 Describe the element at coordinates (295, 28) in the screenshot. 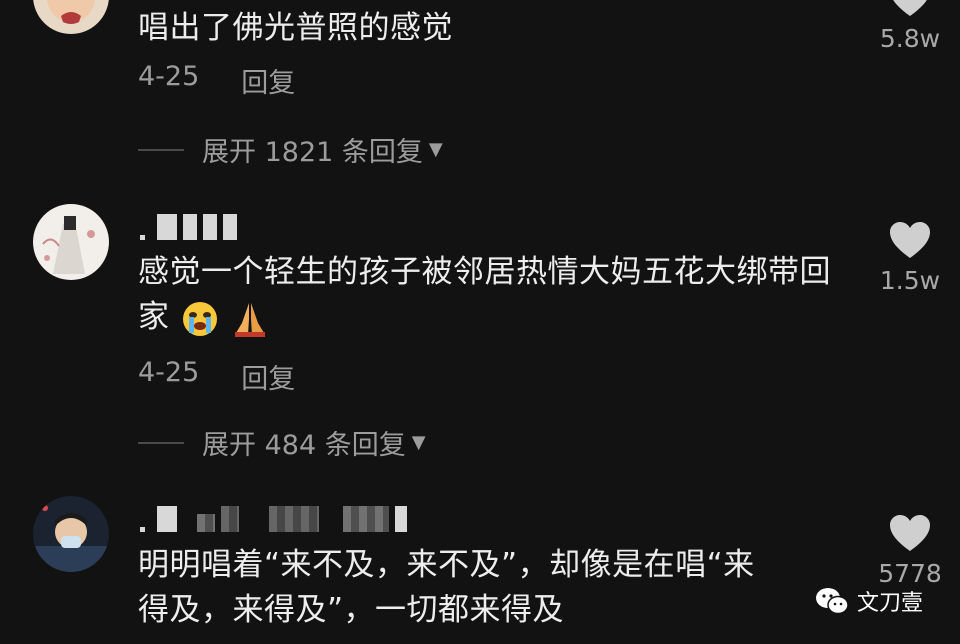

I see `comment-text: 唱出了佛光普照的感觉` at that location.